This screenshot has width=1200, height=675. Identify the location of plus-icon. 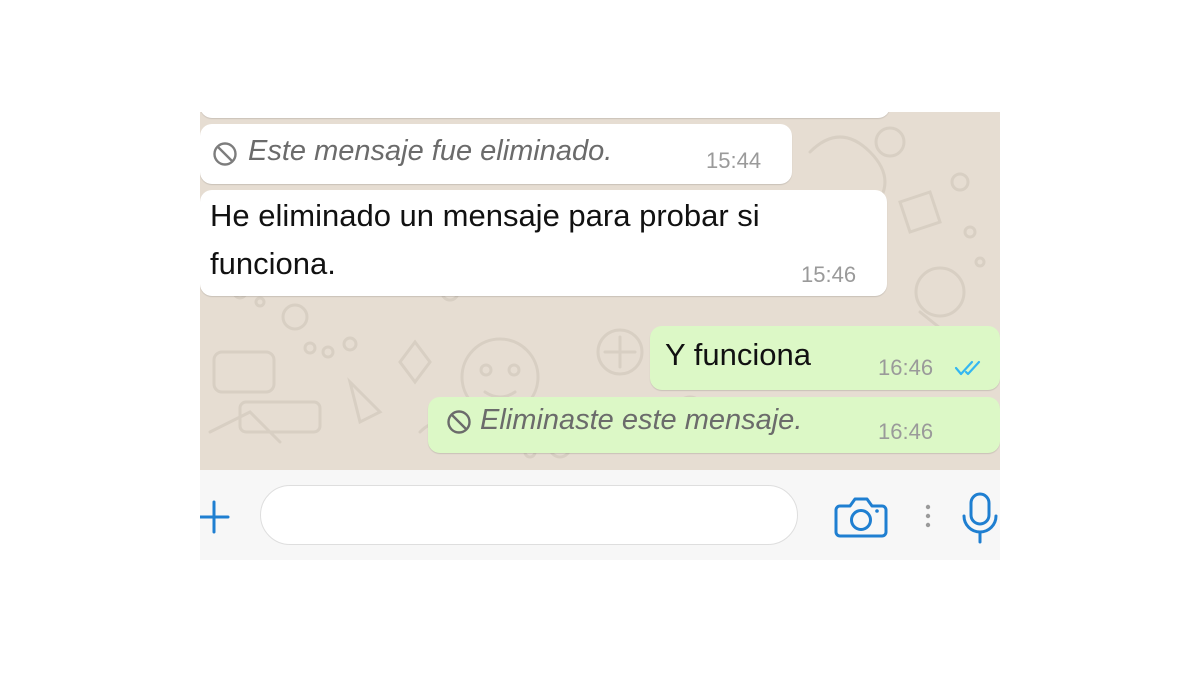
(215, 517).